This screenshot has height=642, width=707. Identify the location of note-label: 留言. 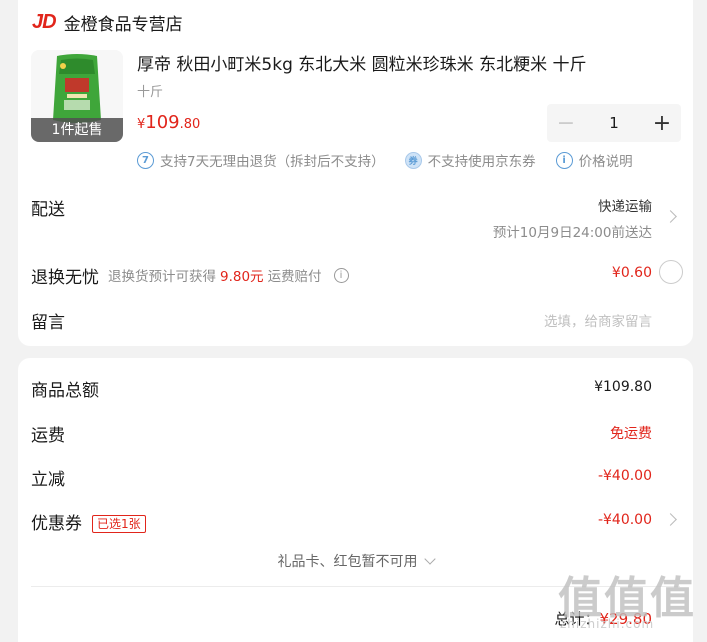
(48, 323).